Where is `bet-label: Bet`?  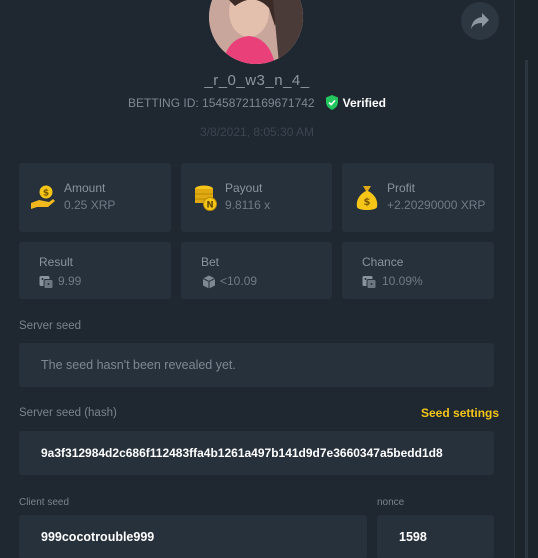
bet-label: Bet is located at coordinates (210, 262).